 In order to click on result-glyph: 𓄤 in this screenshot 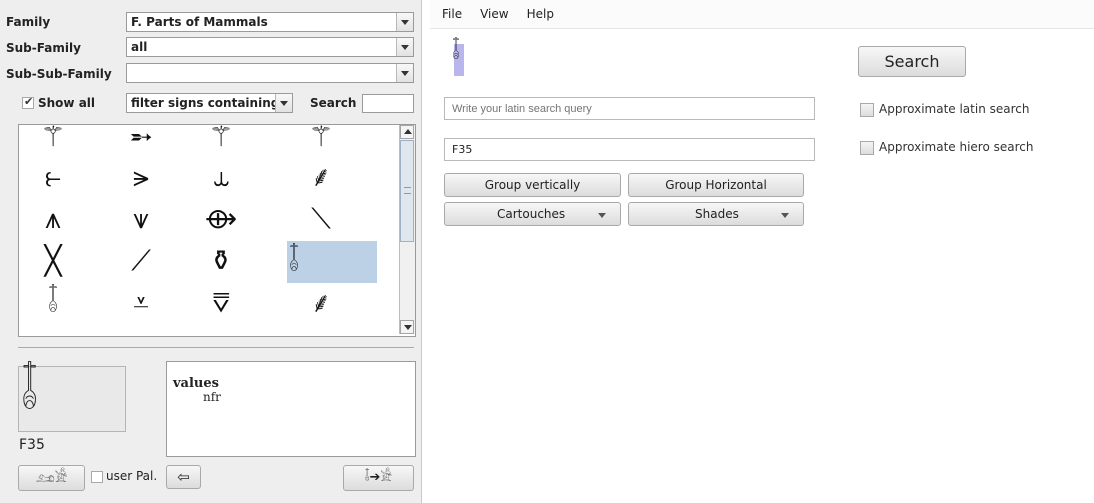, I will do `click(456, 53)`.